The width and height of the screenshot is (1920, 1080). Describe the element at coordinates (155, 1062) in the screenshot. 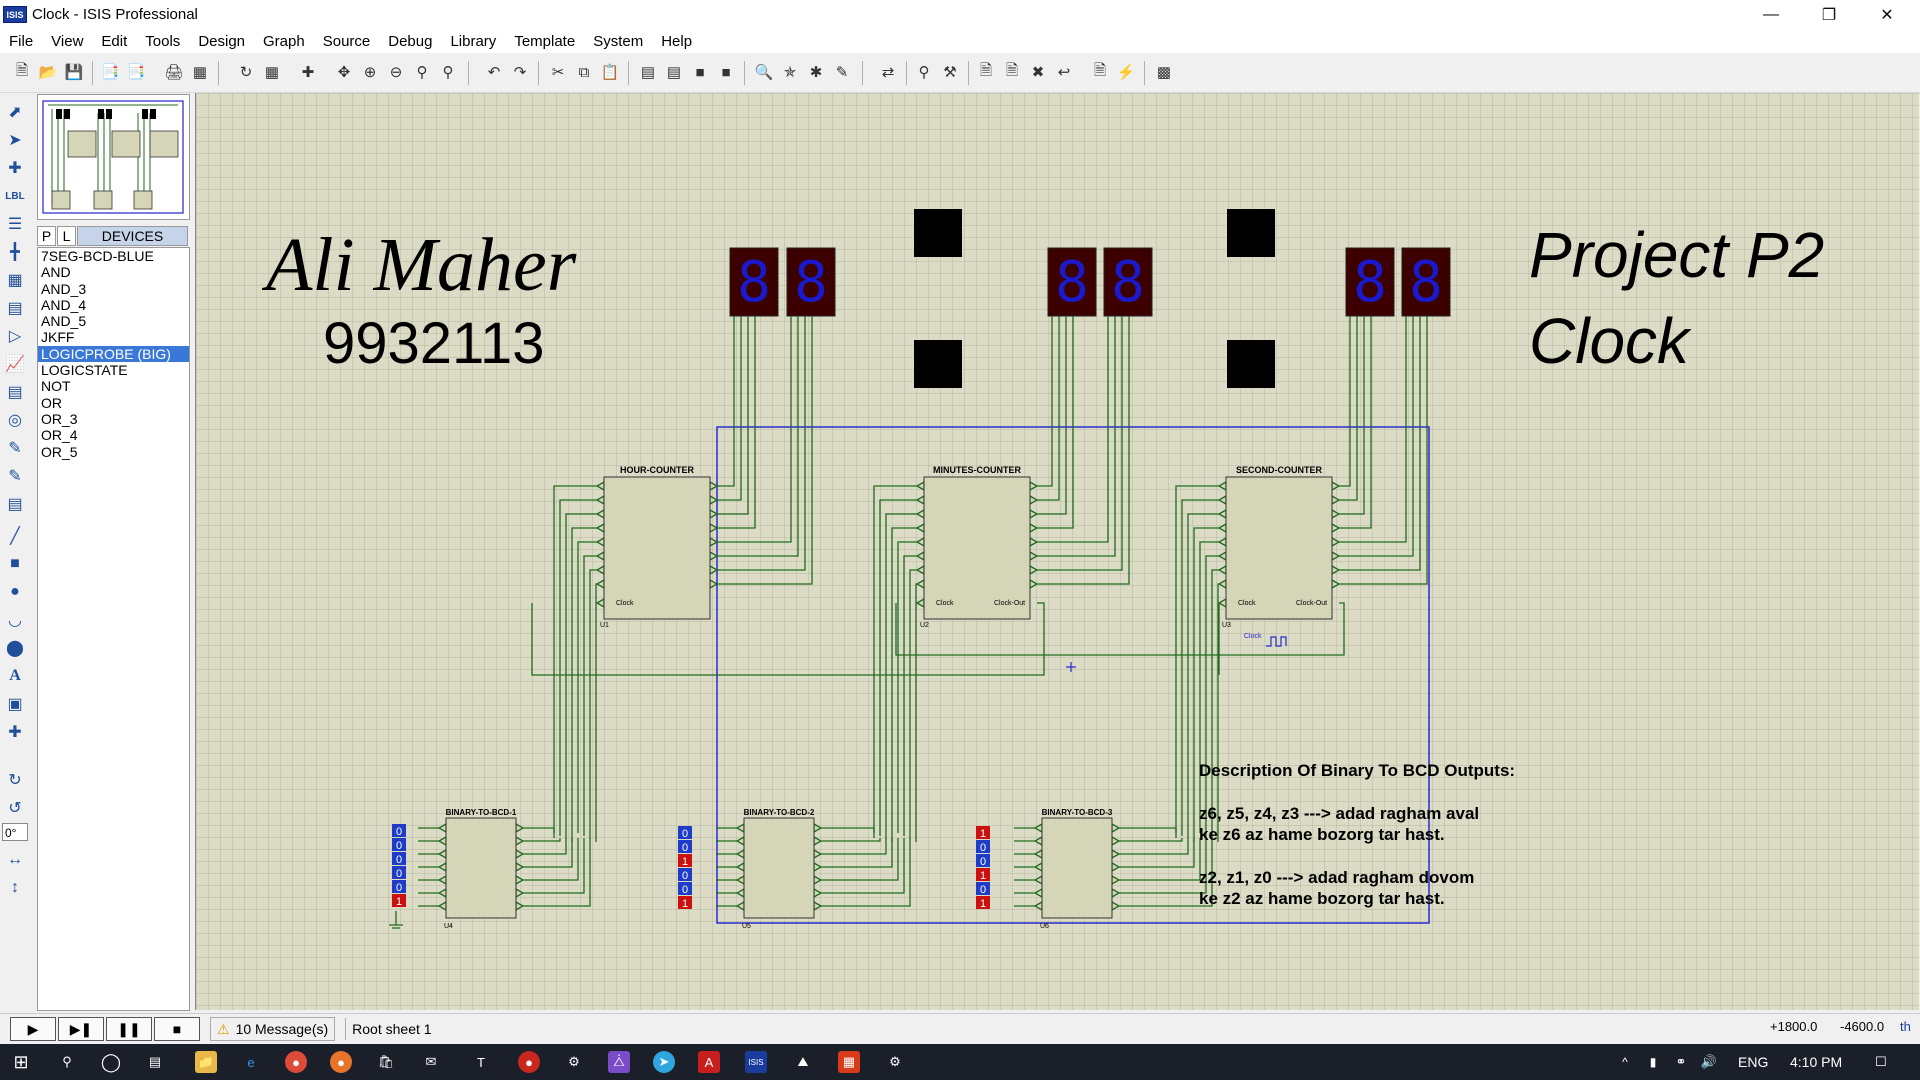

I see `task-view-icon: ▤` at that location.